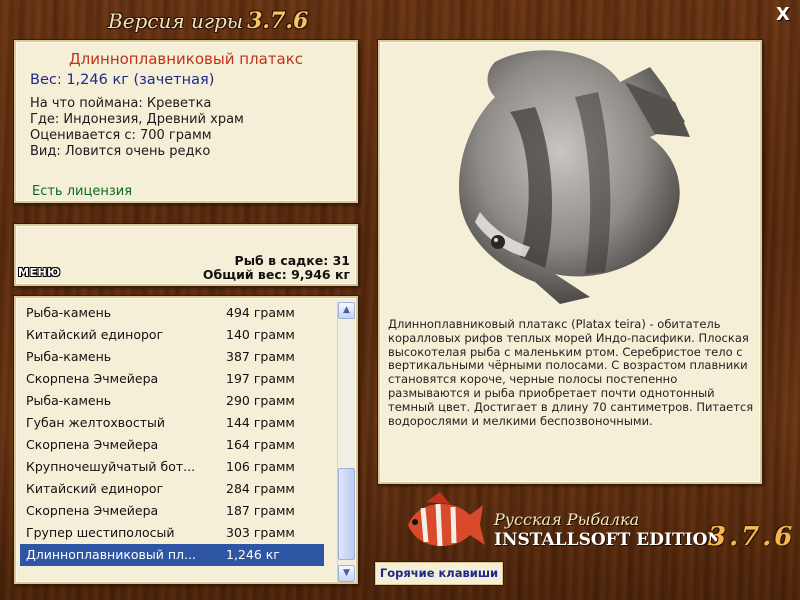 This screenshot has width=800, height=600. What do you see at coordinates (260, 312) in the screenshot?
I see `list-item-weight: 494 грамм` at bounding box center [260, 312].